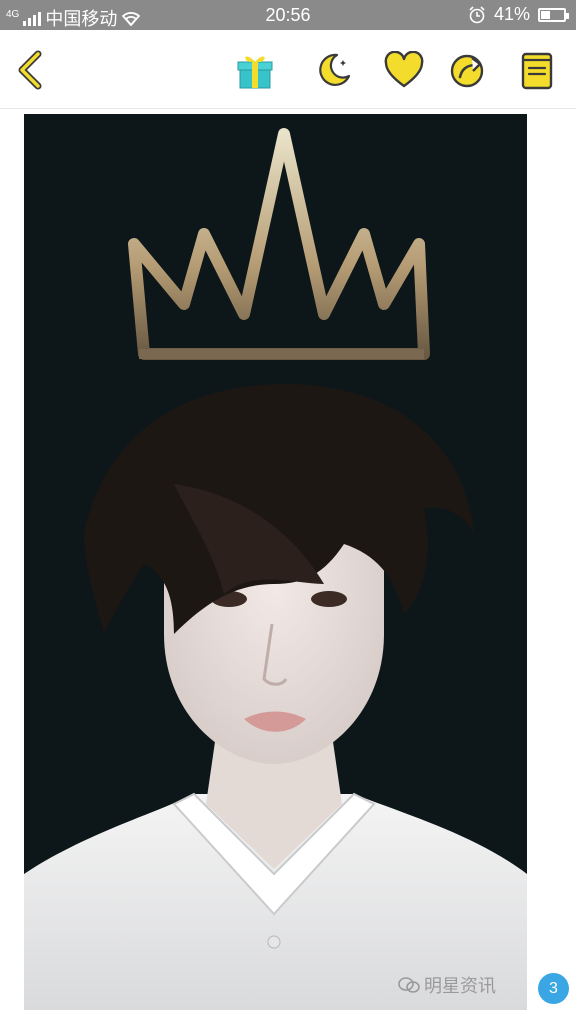 The width and height of the screenshot is (576, 1024). Describe the element at coordinates (409, 985) in the screenshot. I see `wechat-icon` at that location.